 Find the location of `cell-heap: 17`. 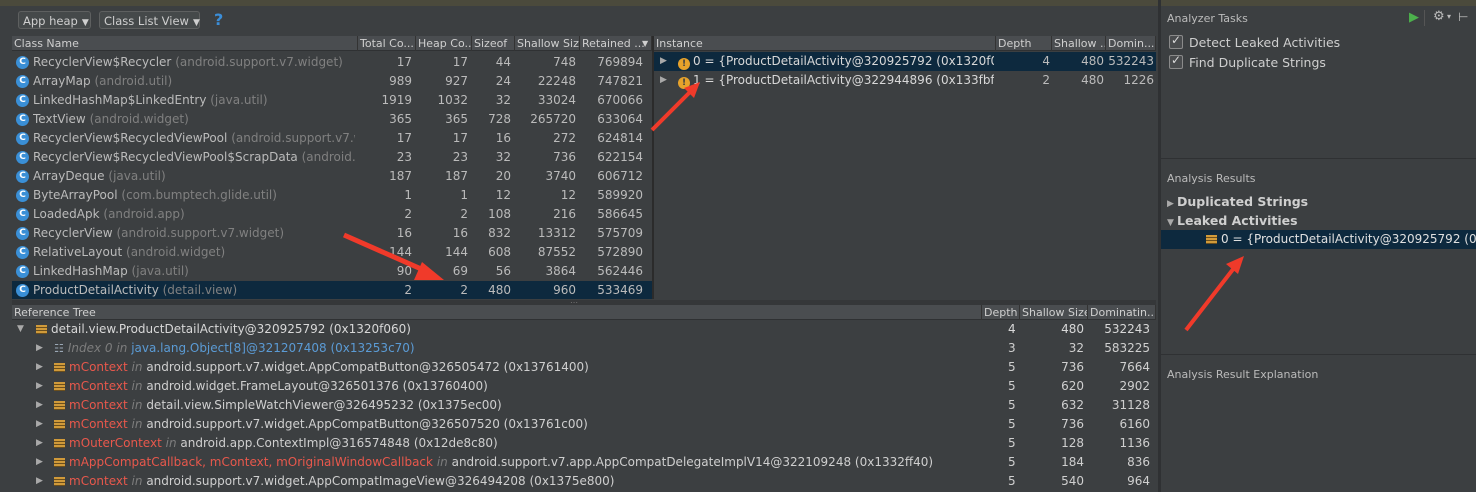

cell-heap: 17 is located at coordinates (460, 62).